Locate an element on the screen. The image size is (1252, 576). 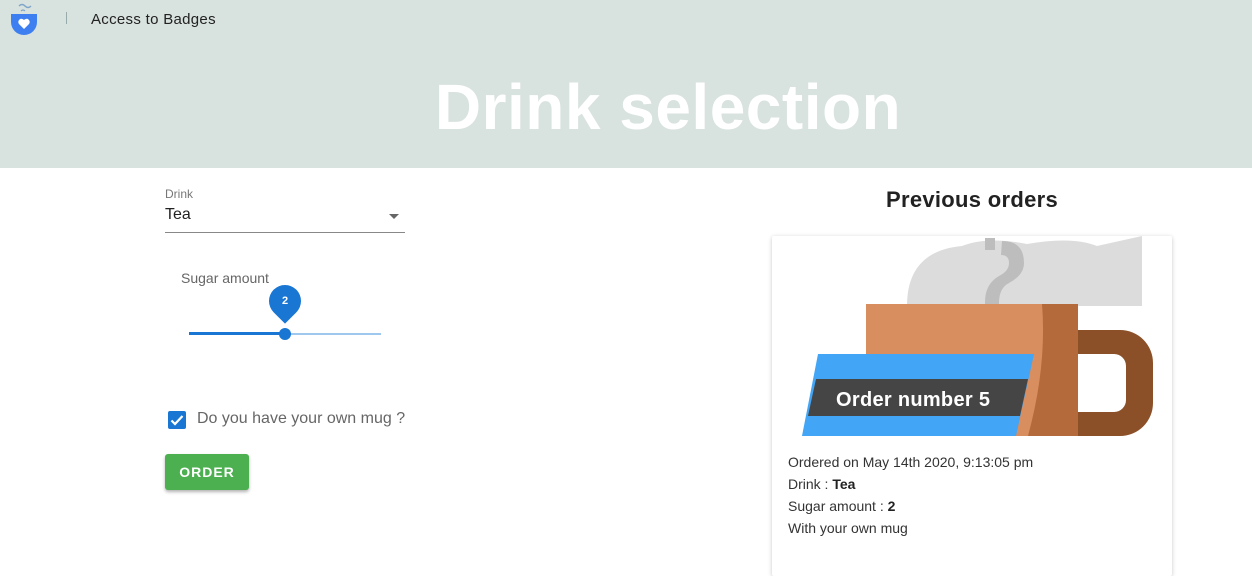
own-mug-checkbox is located at coordinates (177, 420).